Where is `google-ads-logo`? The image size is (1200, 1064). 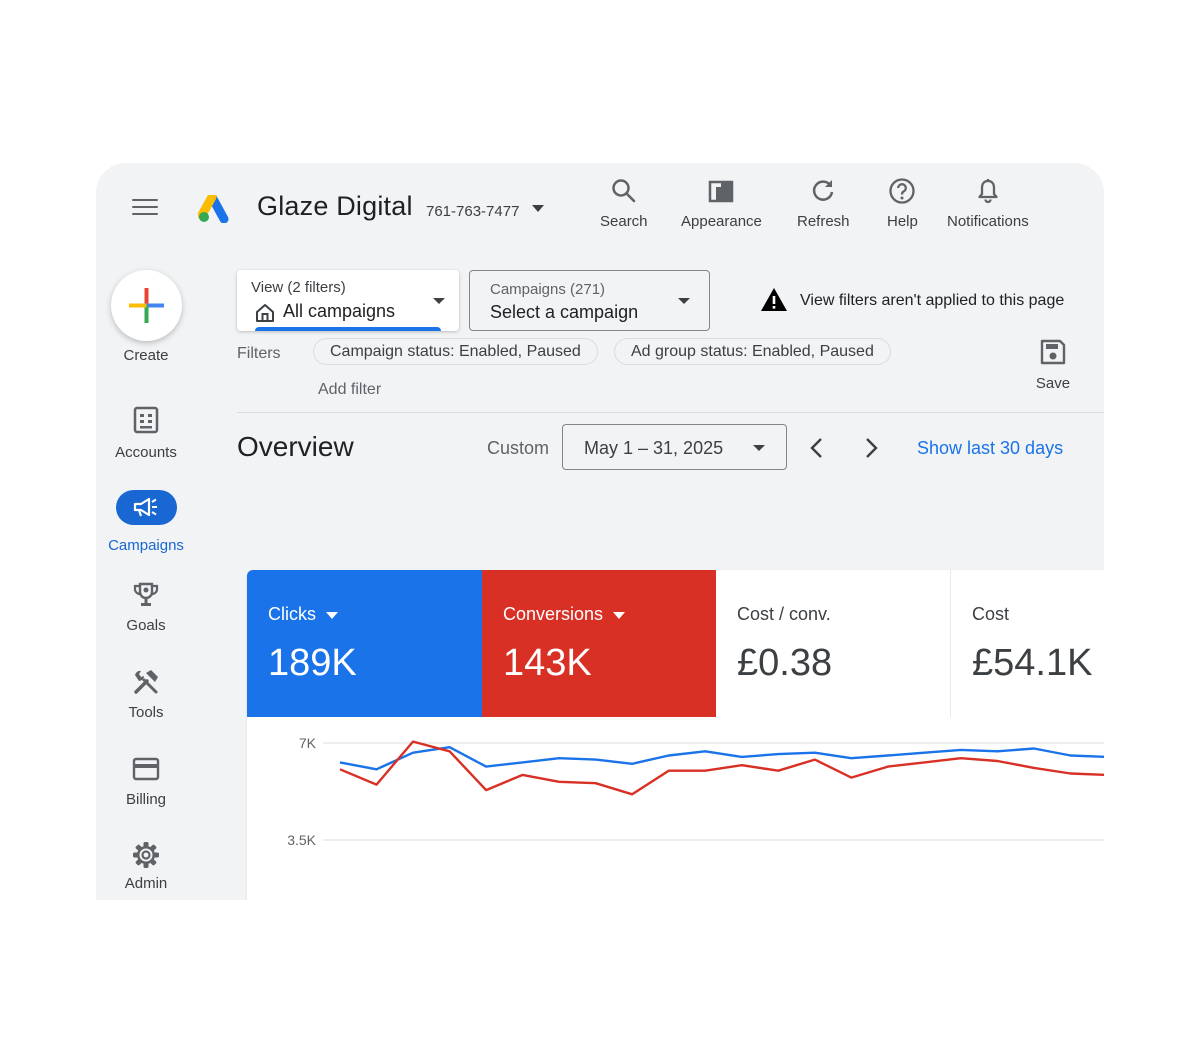
google-ads-logo is located at coordinates (213, 209).